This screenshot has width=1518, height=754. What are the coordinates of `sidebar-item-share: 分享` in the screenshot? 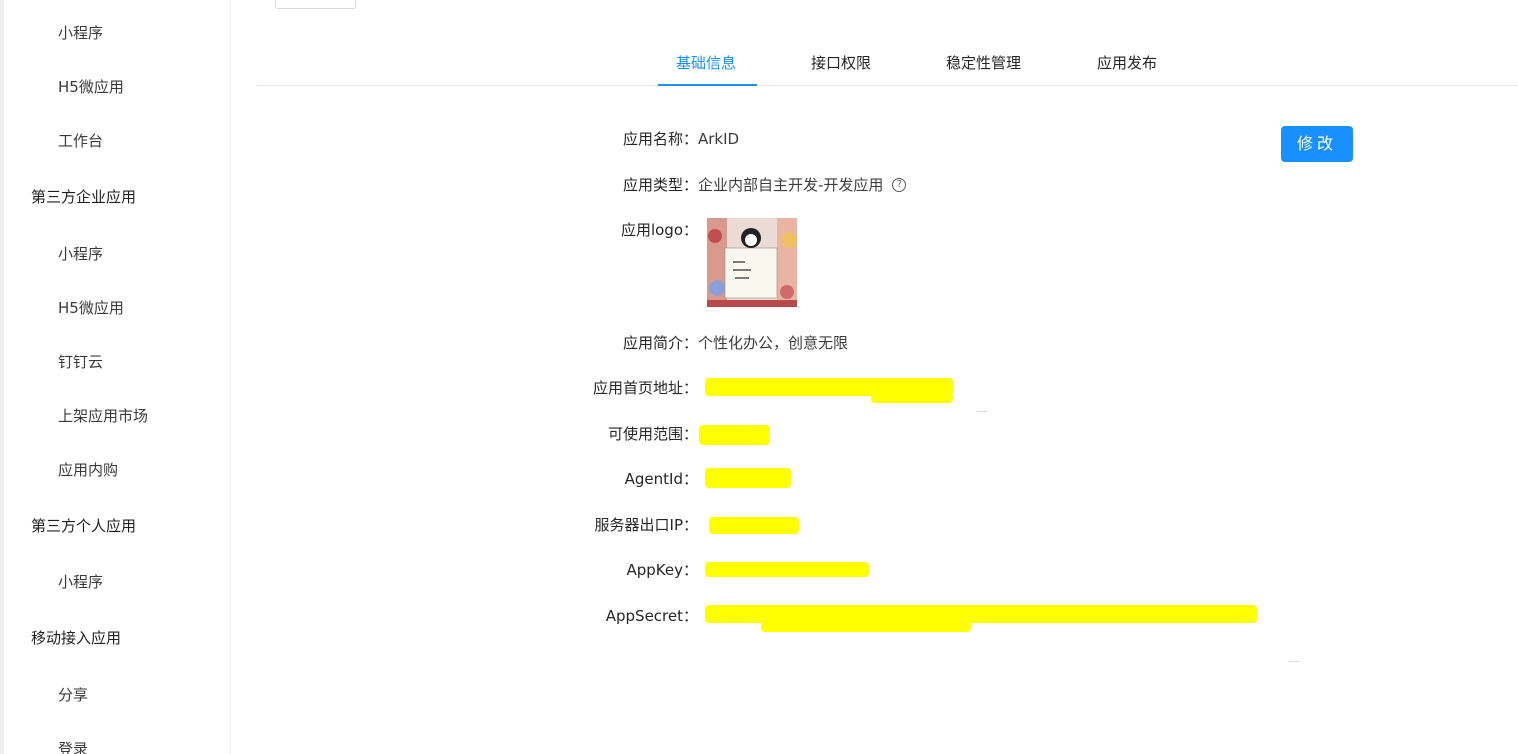 It's located at (117, 695).